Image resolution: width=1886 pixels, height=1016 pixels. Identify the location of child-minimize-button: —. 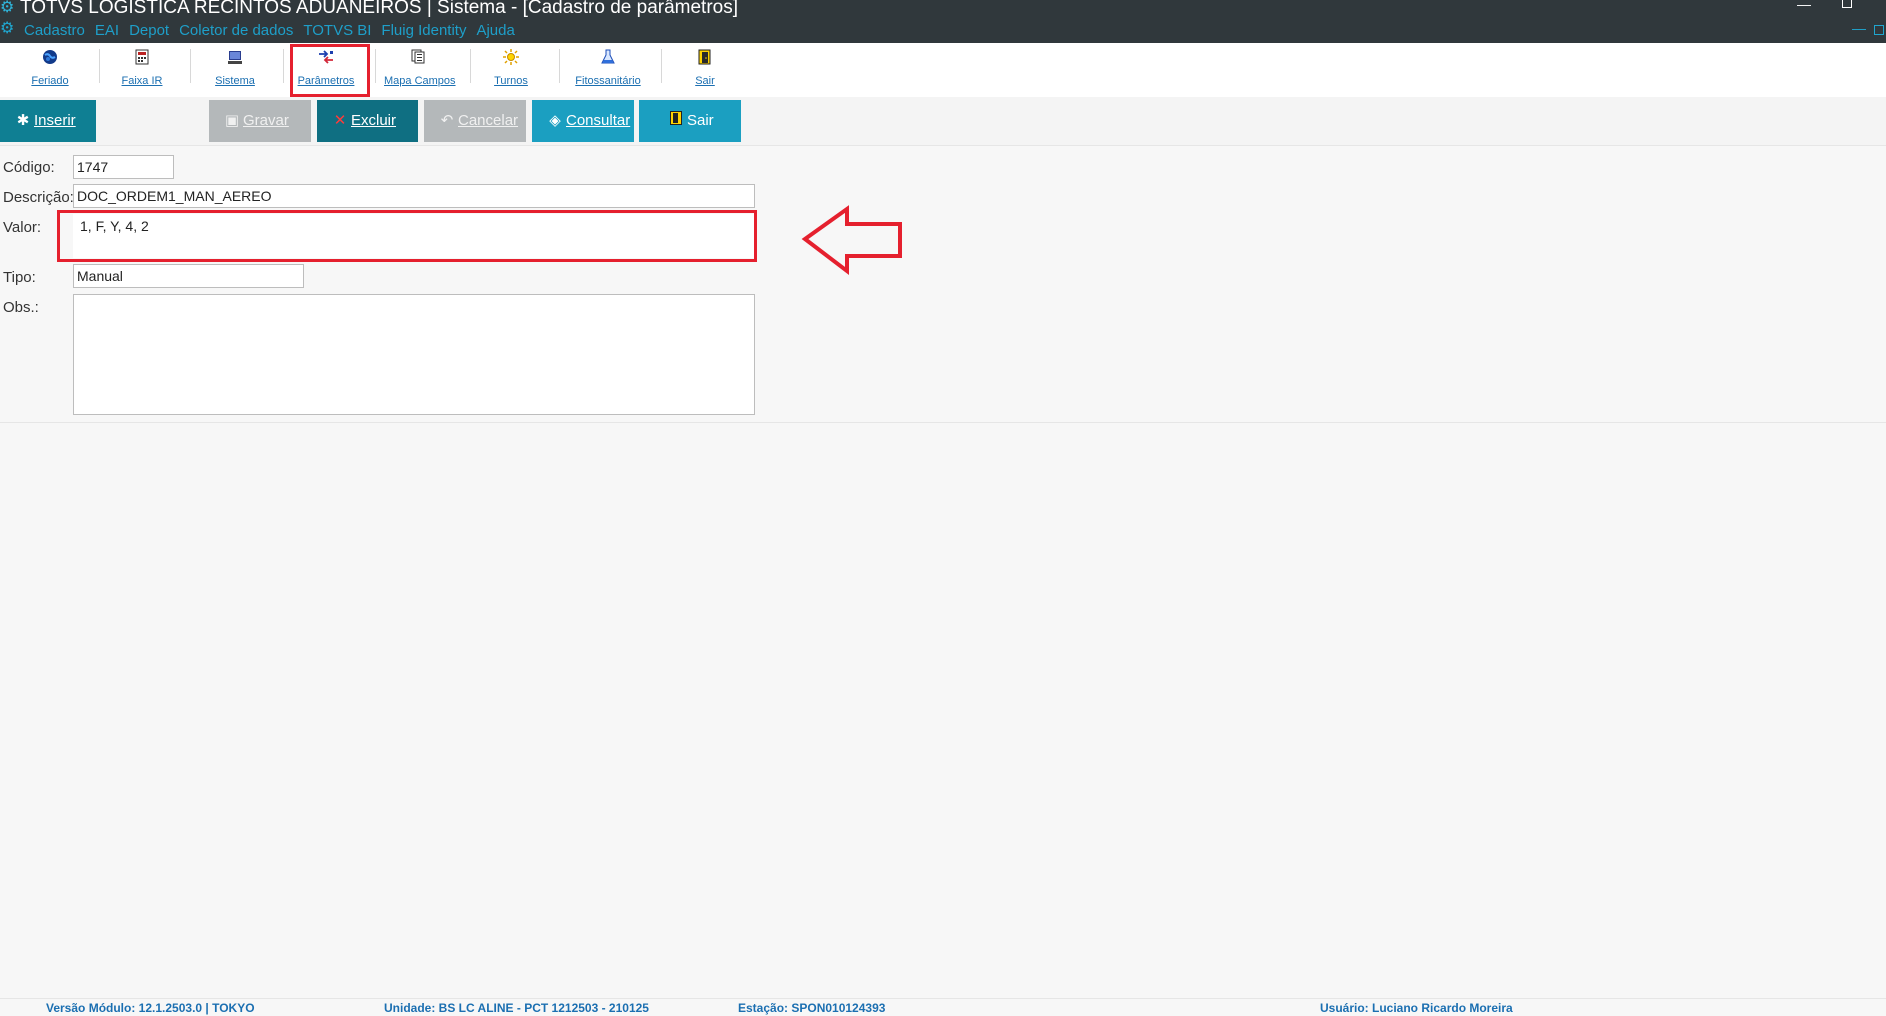
(1859, 28).